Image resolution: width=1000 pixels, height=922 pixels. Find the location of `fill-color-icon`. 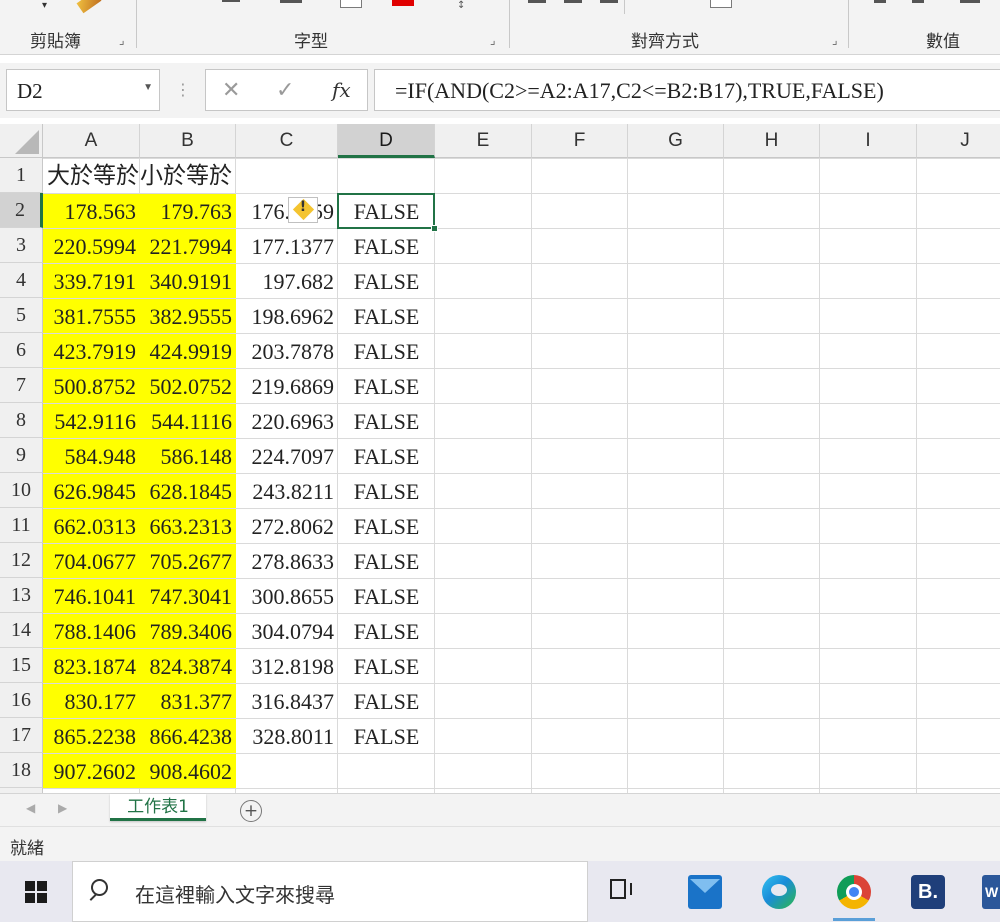

fill-color-icon is located at coordinates (351, 4).